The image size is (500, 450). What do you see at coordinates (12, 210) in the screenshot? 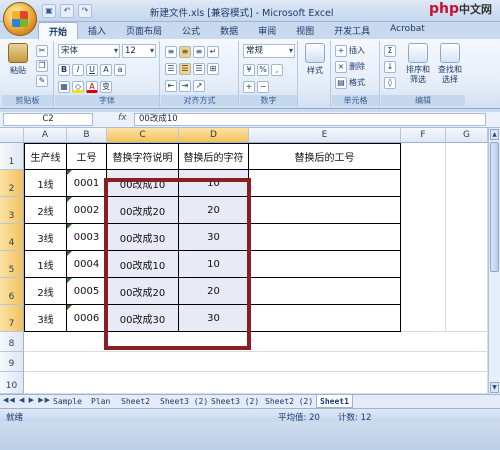
I see `row-header-3: 3` at bounding box center [12, 210].